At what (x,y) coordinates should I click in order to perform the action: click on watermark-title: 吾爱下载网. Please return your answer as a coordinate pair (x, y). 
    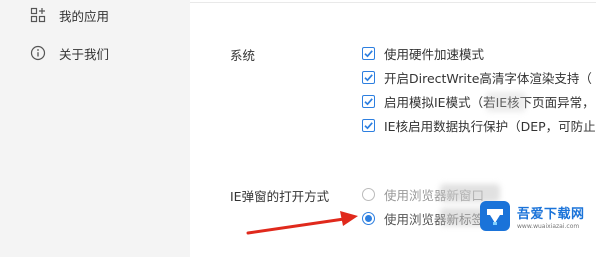
    Looking at the image, I should click on (551, 214).